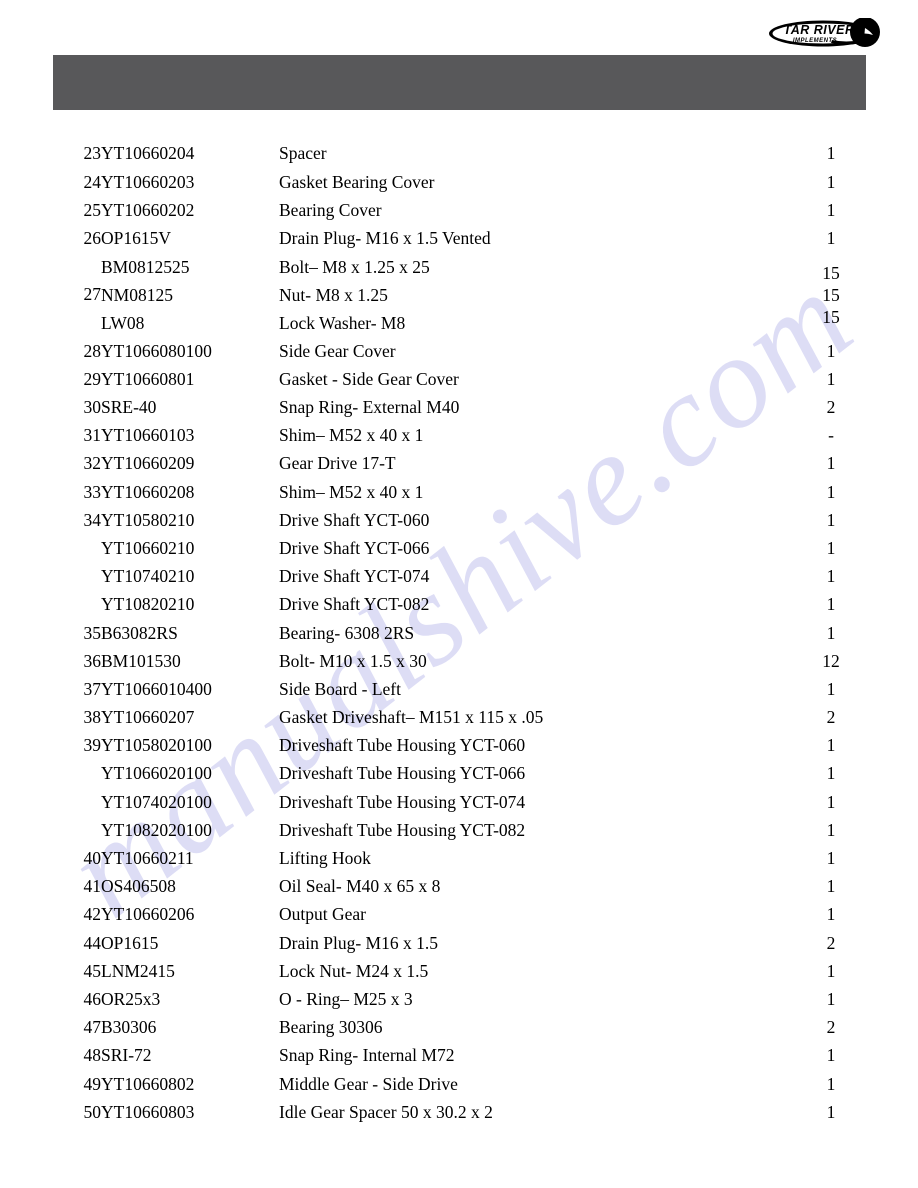  What do you see at coordinates (459, 859) in the screenshot?
I see `table-row: 40 YT10660211 Lifting Hook 1` at bounding box center [459, 859].